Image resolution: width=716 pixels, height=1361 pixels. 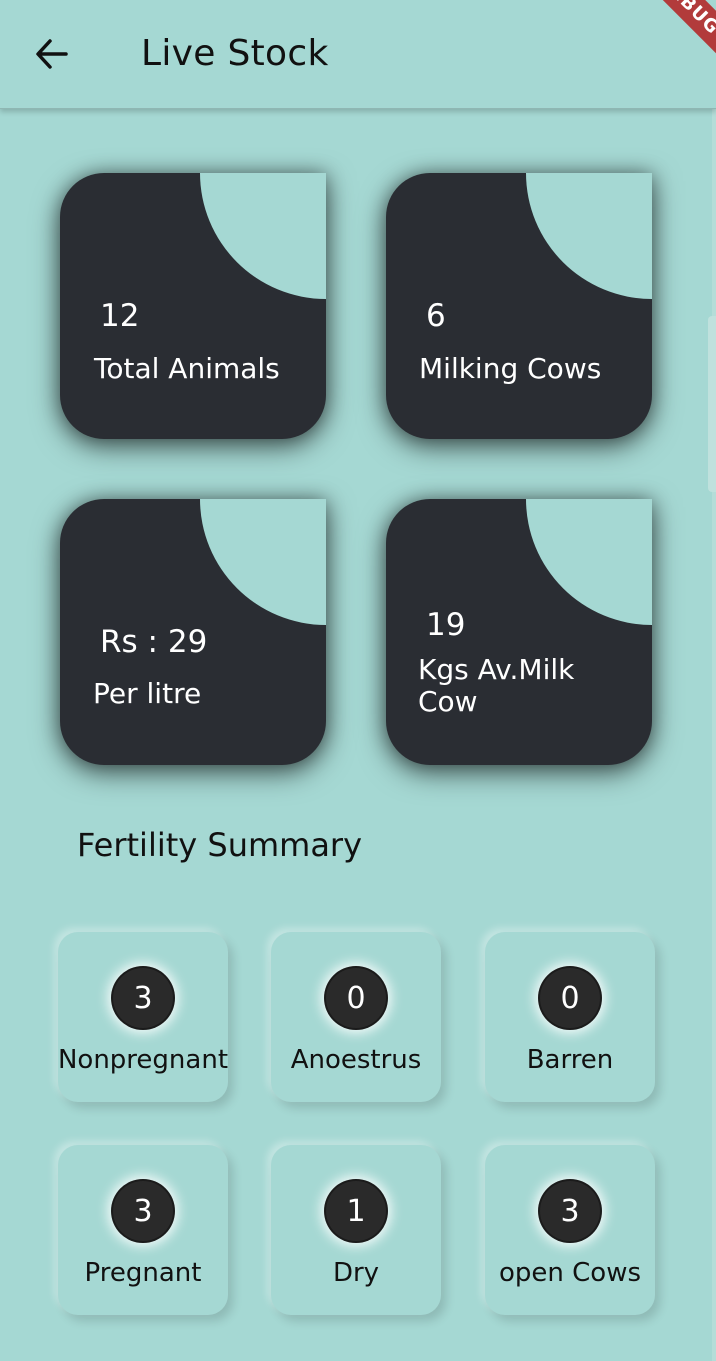 I want to click on section-title-fertility: Fertility Summary, so click(x=220, y=845).